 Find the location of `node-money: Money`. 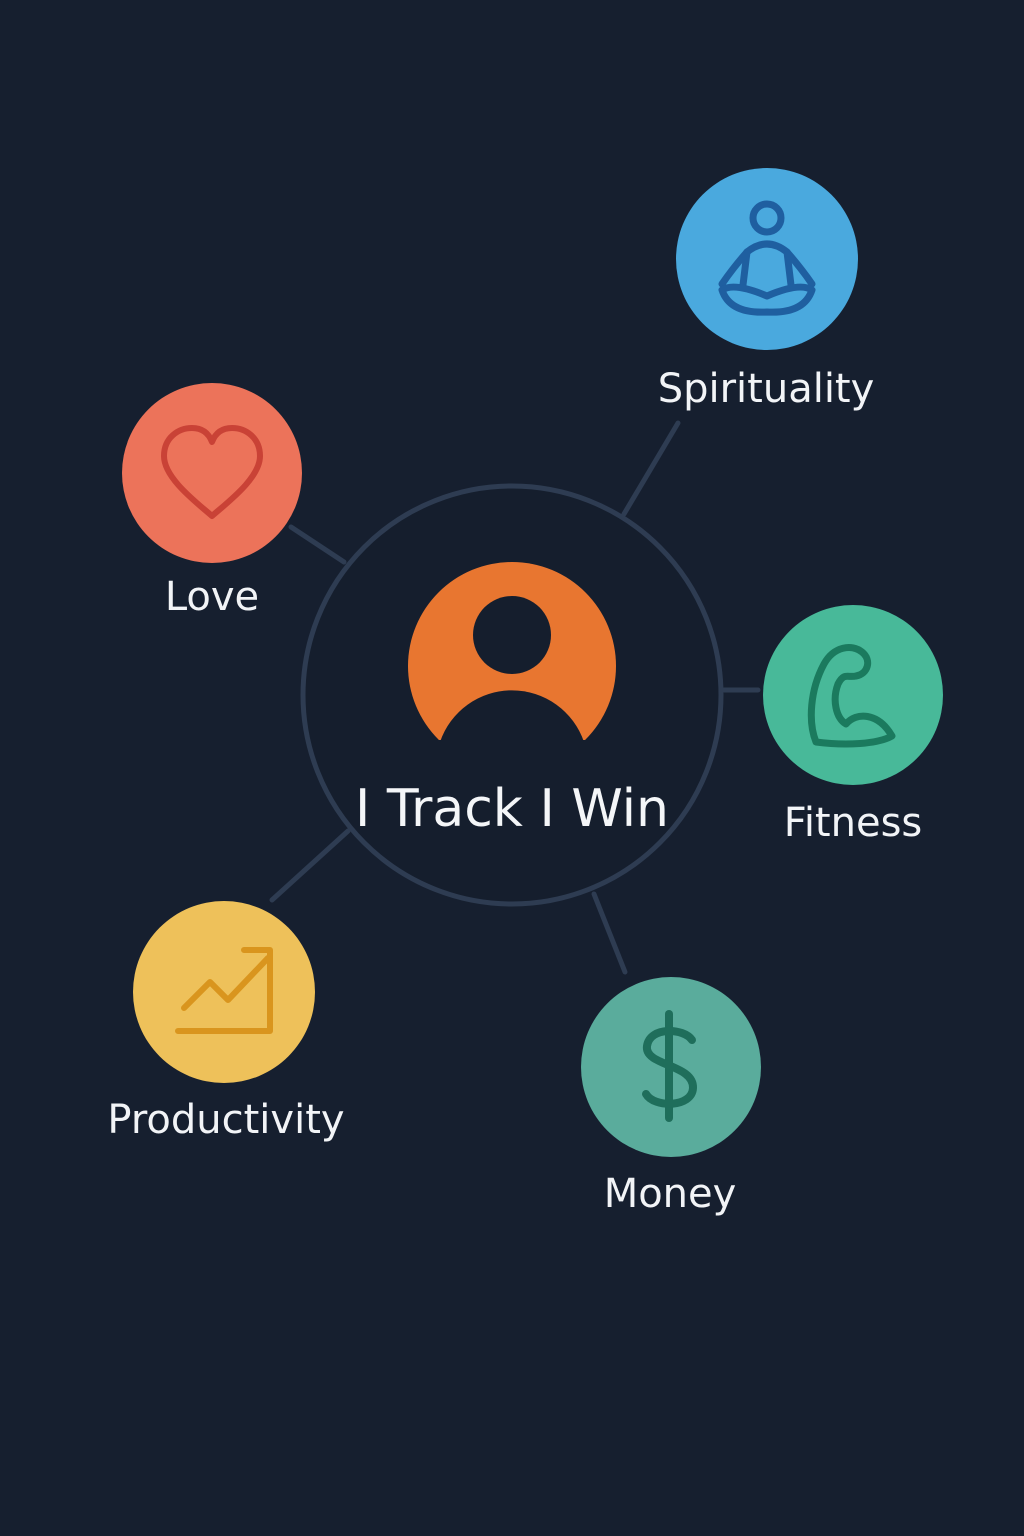

node-money: Money is located at coordinates (671, 1097).